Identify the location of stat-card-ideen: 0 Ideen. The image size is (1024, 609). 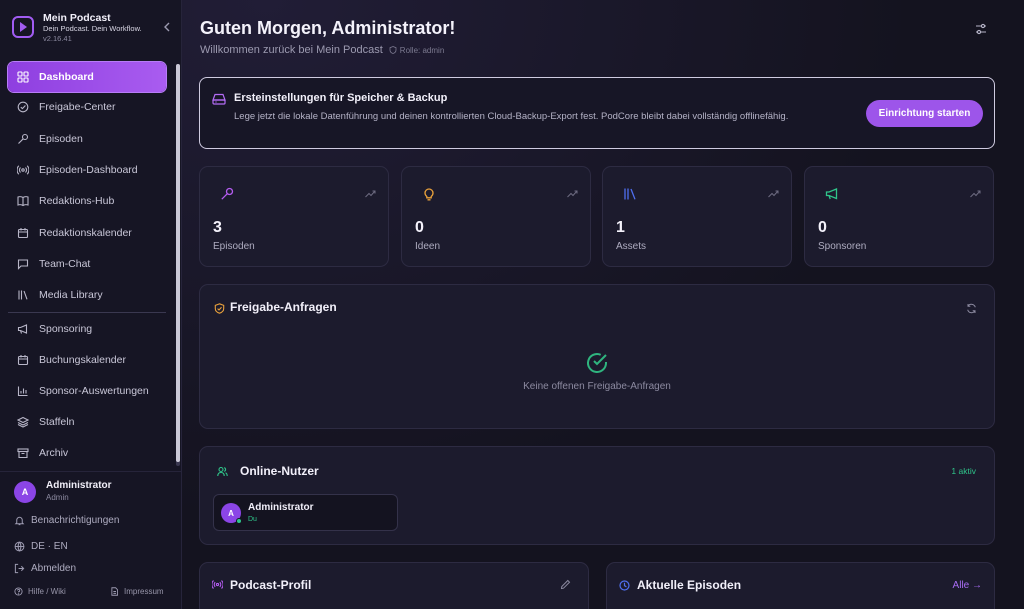
(496, 216).